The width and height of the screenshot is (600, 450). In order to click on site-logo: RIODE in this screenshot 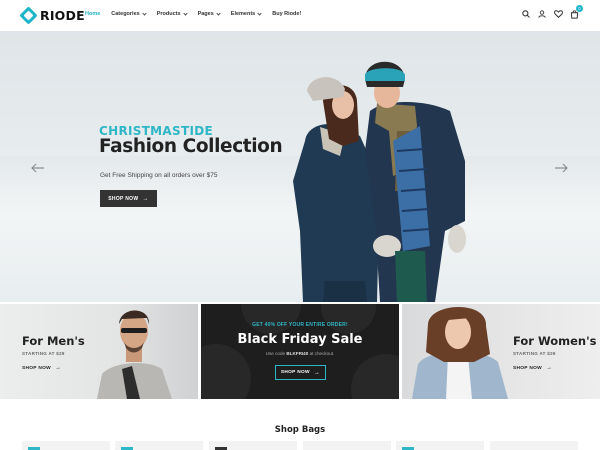, I will do `click(52, 15)`.